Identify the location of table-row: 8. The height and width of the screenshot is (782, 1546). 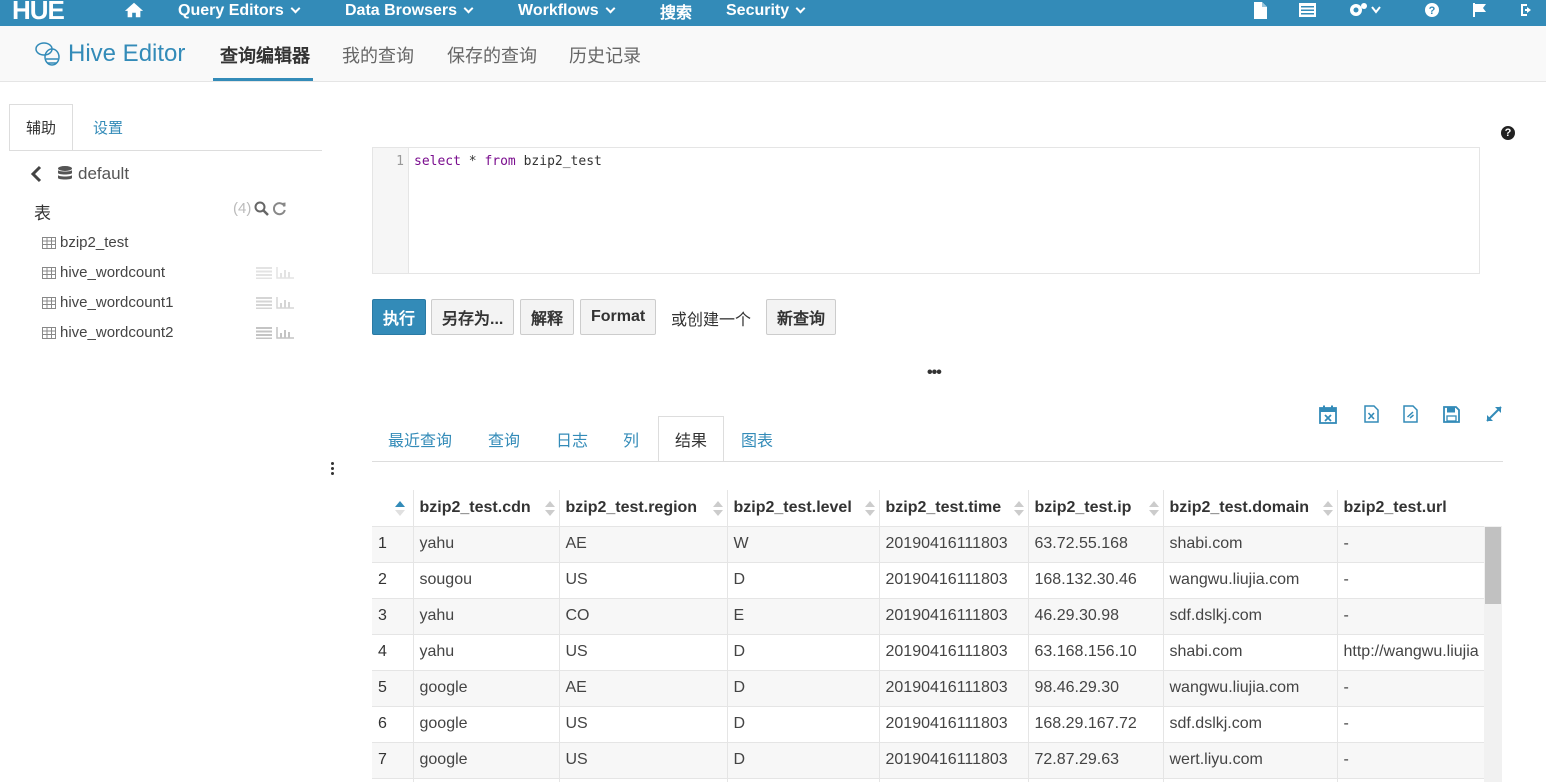
(928, 779).